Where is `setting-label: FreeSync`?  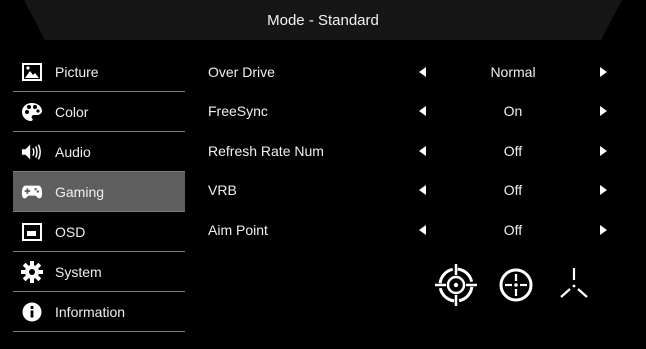 setting-label: FreeSync is located at coordinates (238, 111).